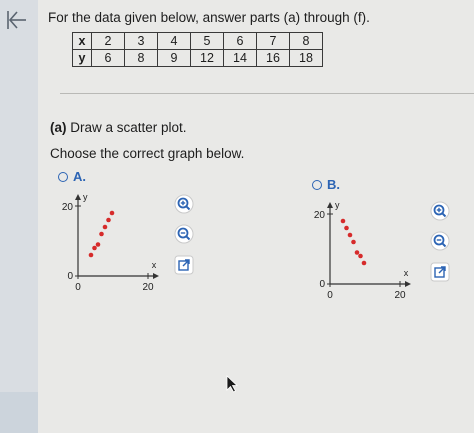  Describe the element at coordinates (19, 216) in the screenshot. I see `left-rail` at that location.